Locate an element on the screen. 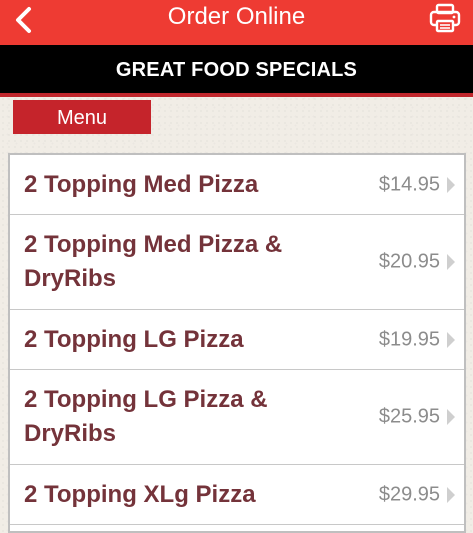 This screenshot has height=533, width=473. item-name: 2 Topping XLg Pizza is located at coordinates (140, 494).